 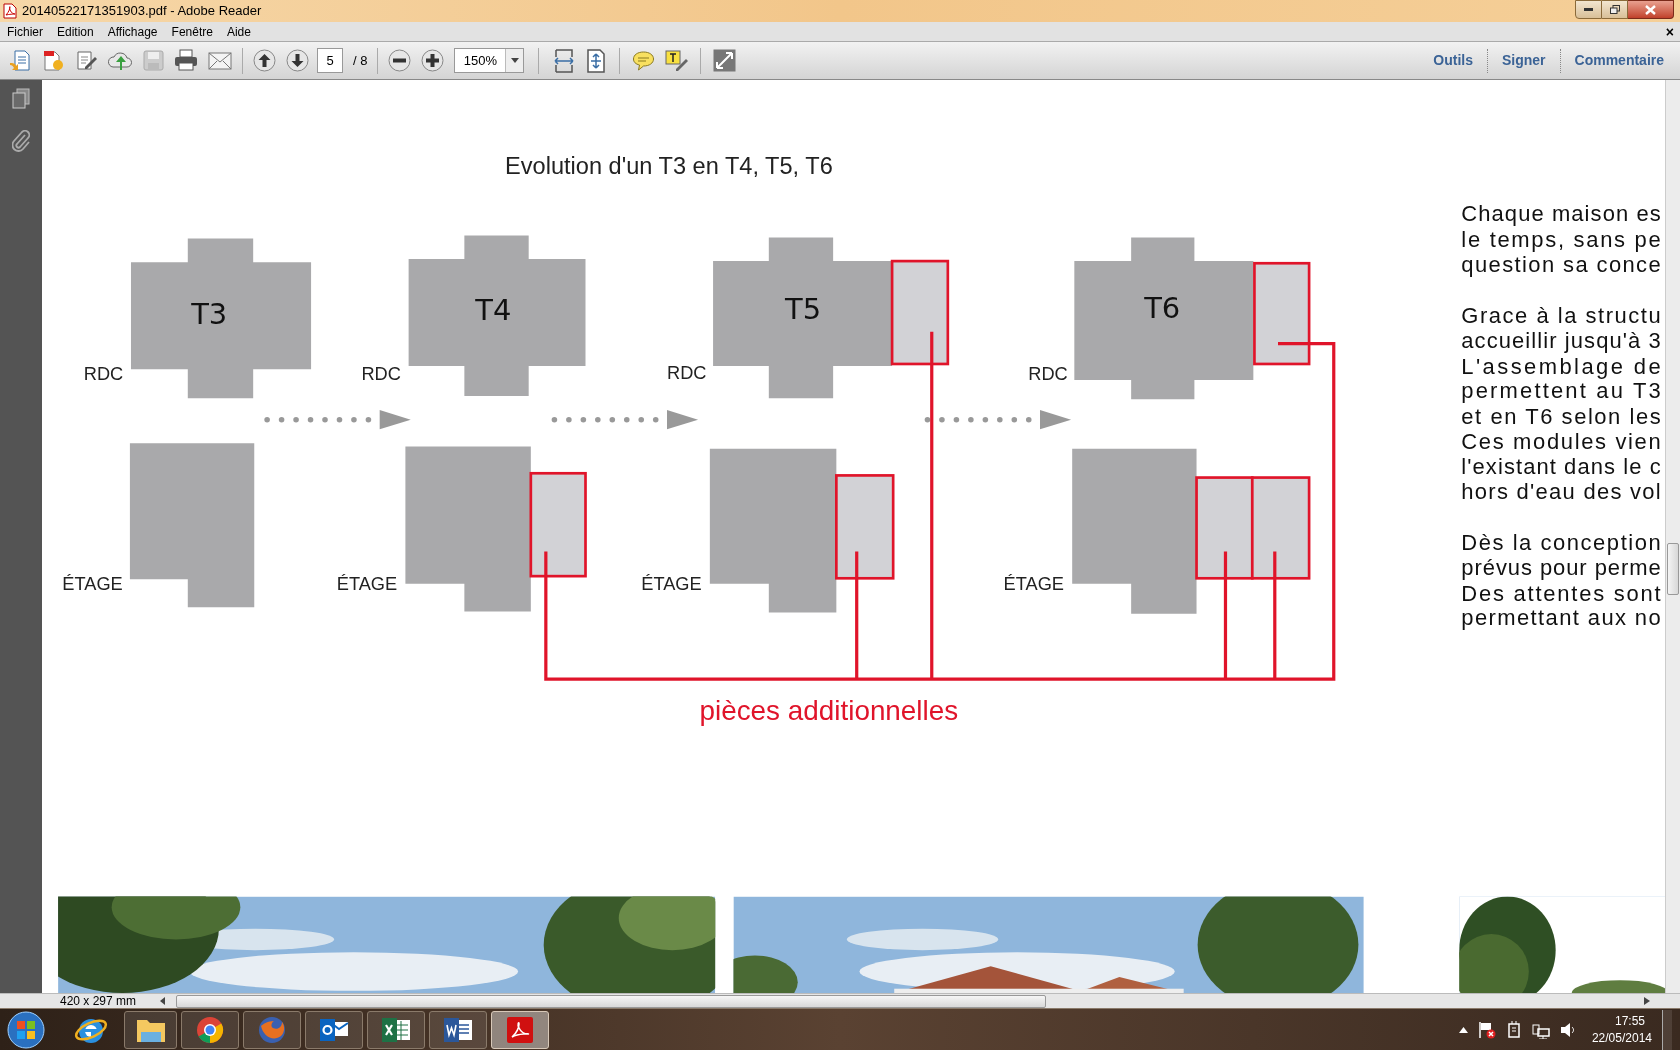 I want to click on mail-app-icon, so click(x=334, y=1029).